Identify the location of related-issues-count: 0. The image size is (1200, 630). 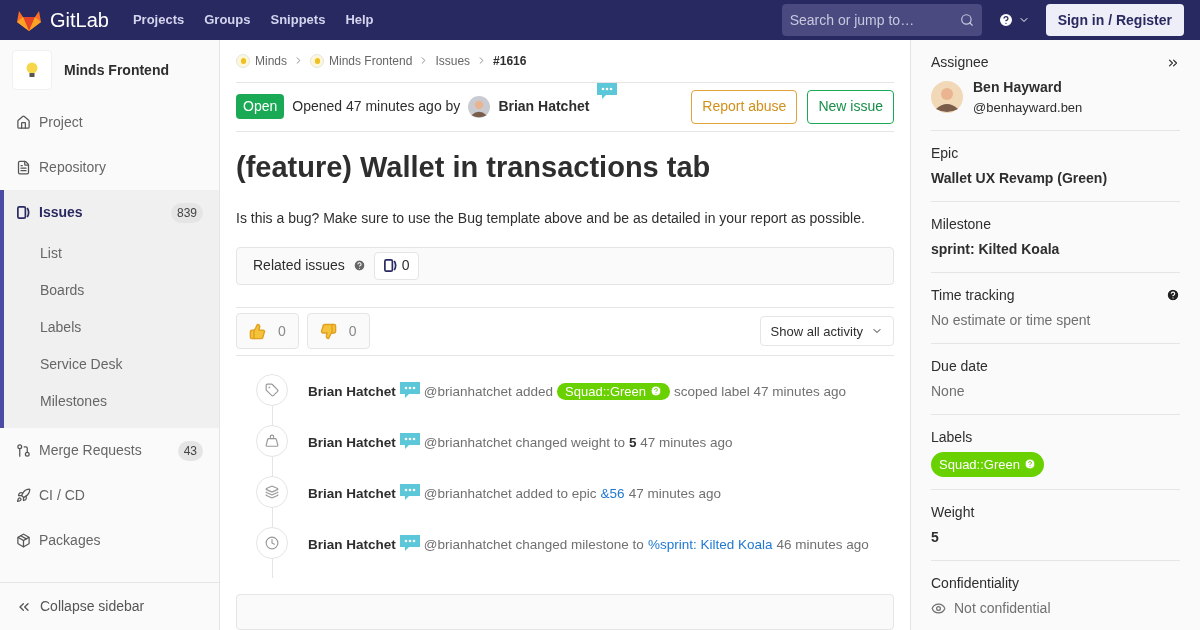
(396, 265).